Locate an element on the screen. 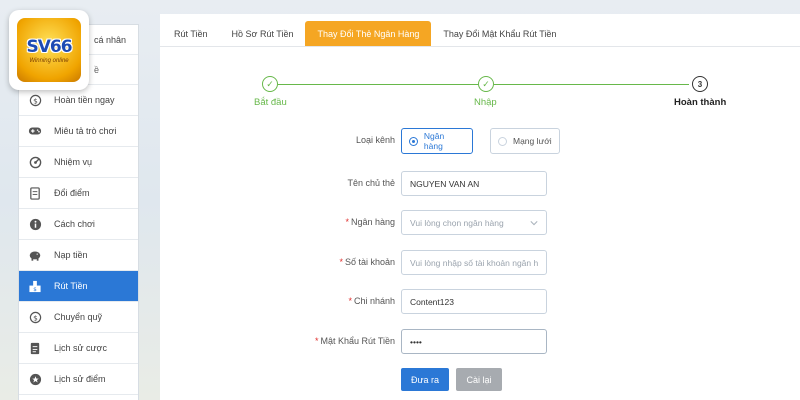  info-icon is located at coordinates (35, 224).